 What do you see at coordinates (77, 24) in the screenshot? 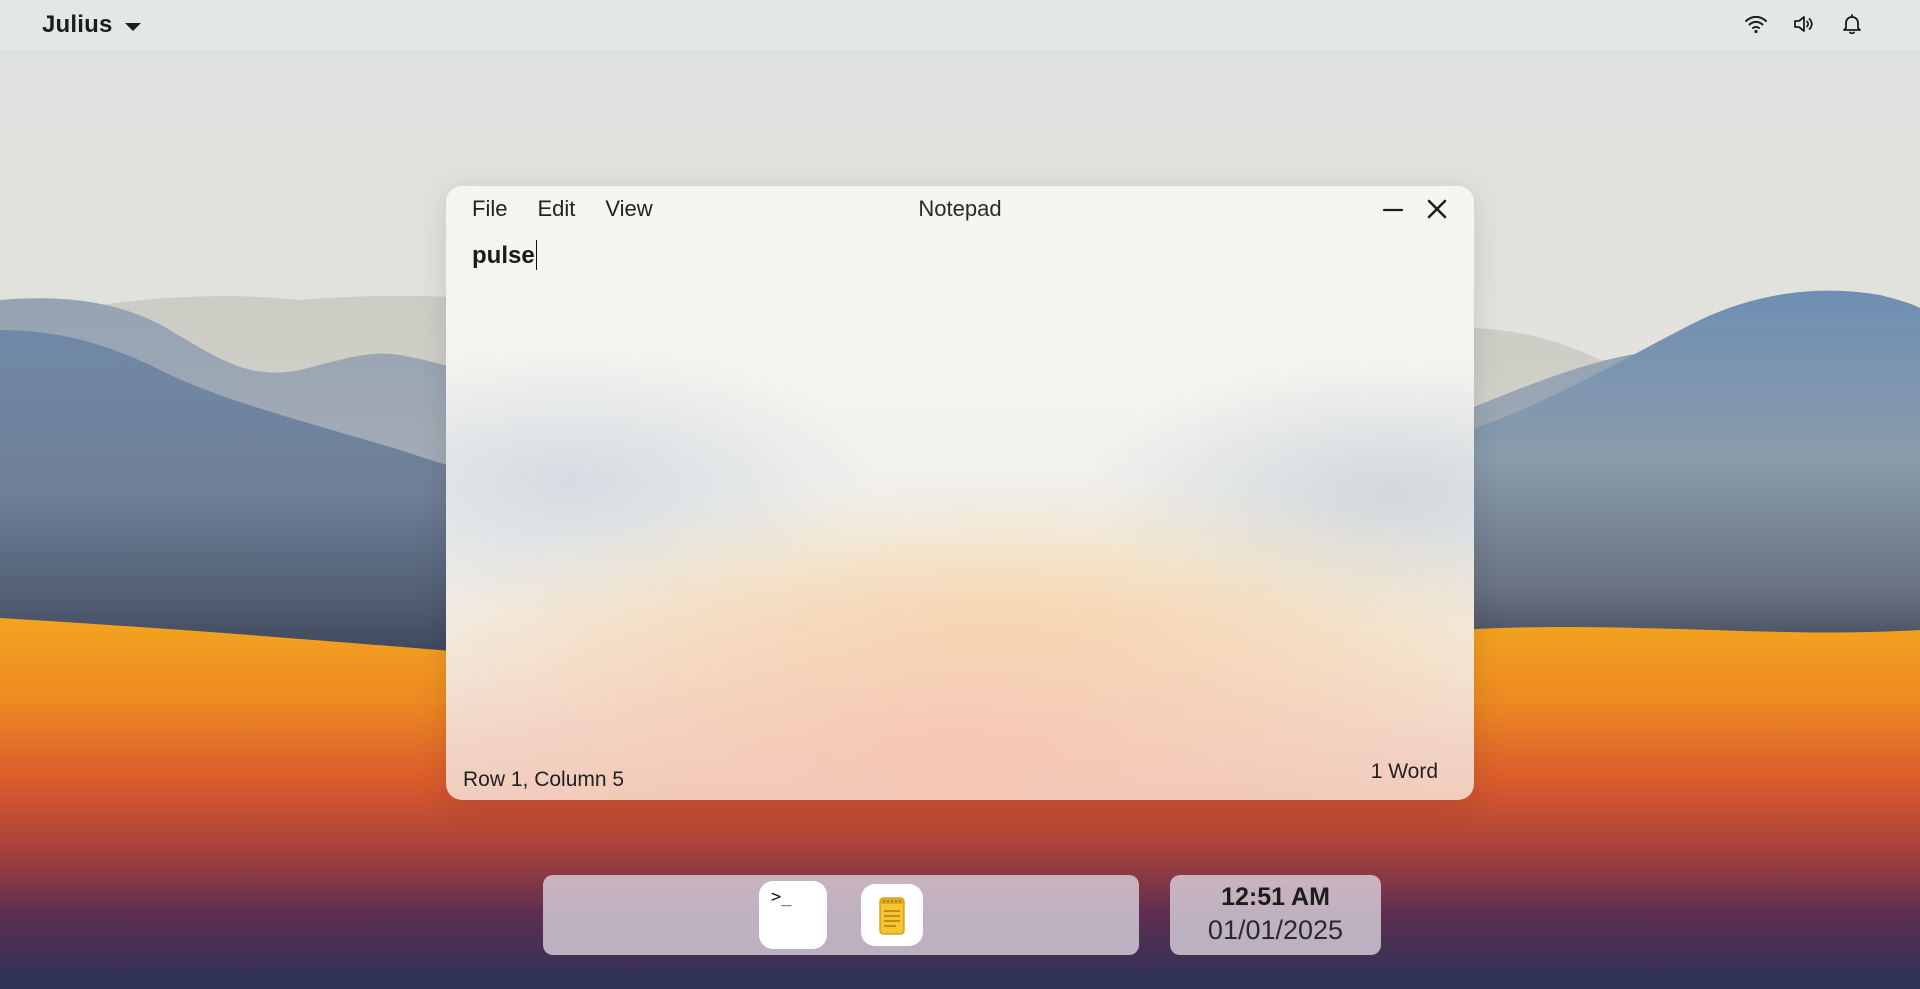
I see `user-name: Julius` at bounding box center [77, 24].